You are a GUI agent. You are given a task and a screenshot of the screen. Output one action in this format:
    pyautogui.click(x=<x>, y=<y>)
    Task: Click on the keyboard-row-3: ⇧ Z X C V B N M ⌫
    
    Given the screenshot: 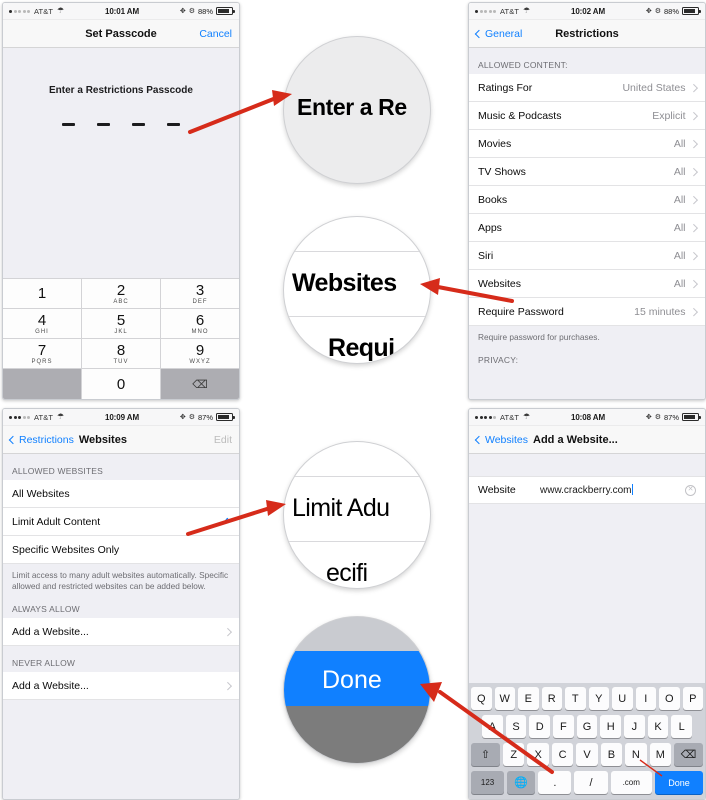 What is the action you would take?
    pyautogui.click(x=587, y=754)
    